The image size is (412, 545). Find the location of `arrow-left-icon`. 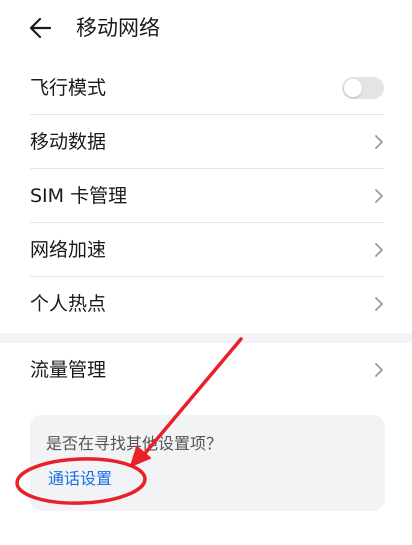

arrow-left-icon is located at coordinates (40, 28).